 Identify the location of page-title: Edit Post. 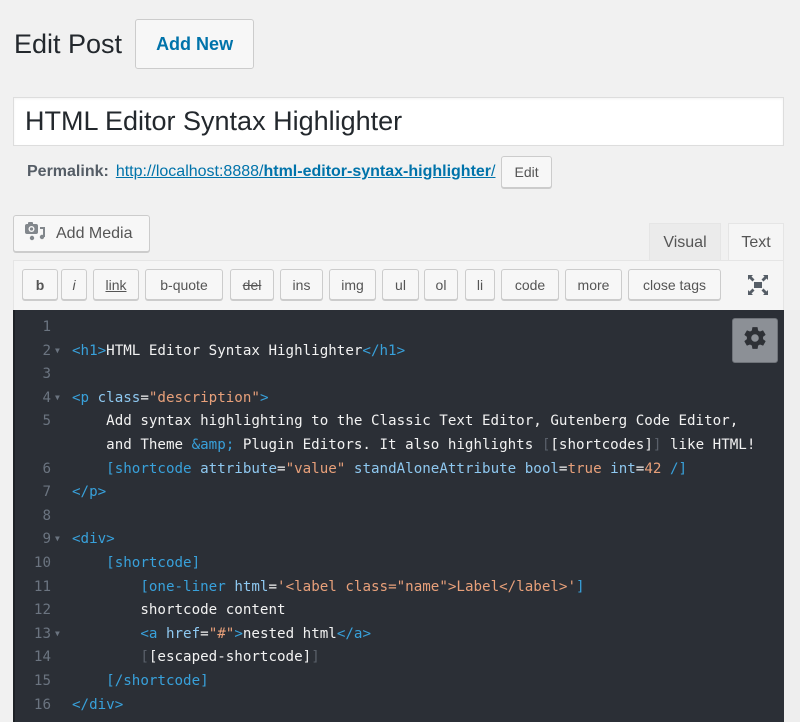
(68, 43).